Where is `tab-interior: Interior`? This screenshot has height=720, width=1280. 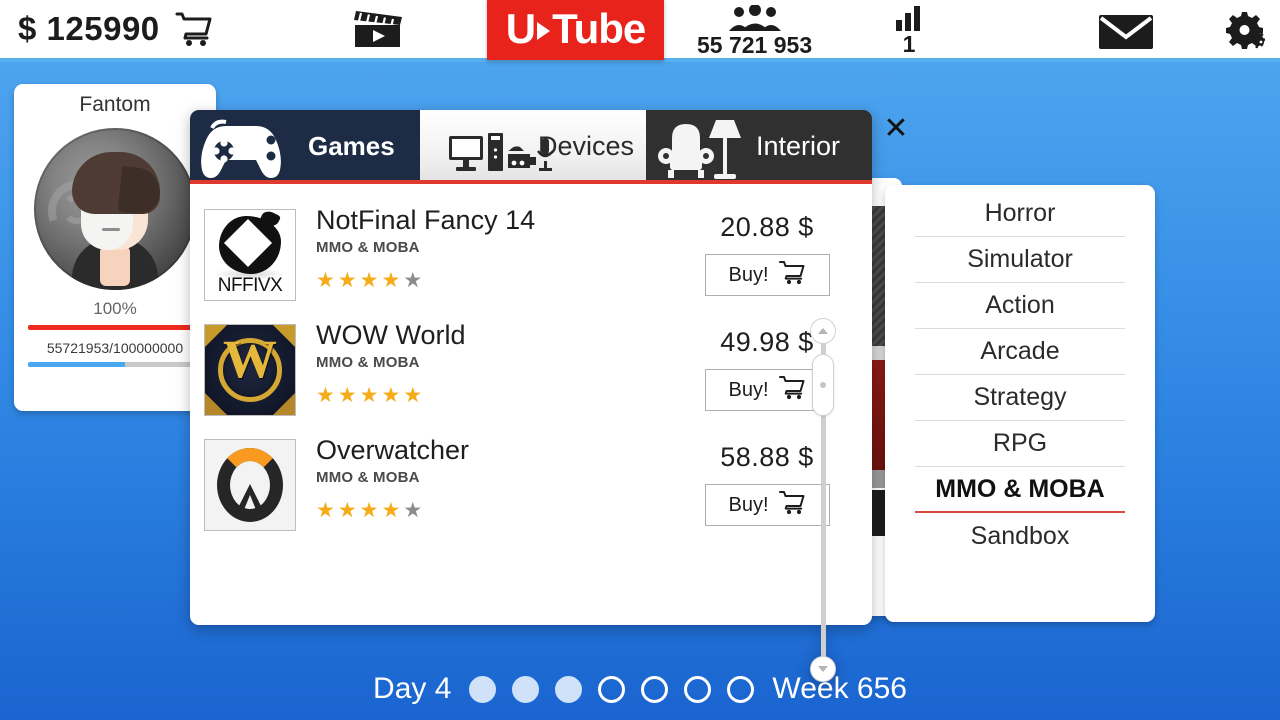 tab-interior: Interior is located at coordinates (759, 146).